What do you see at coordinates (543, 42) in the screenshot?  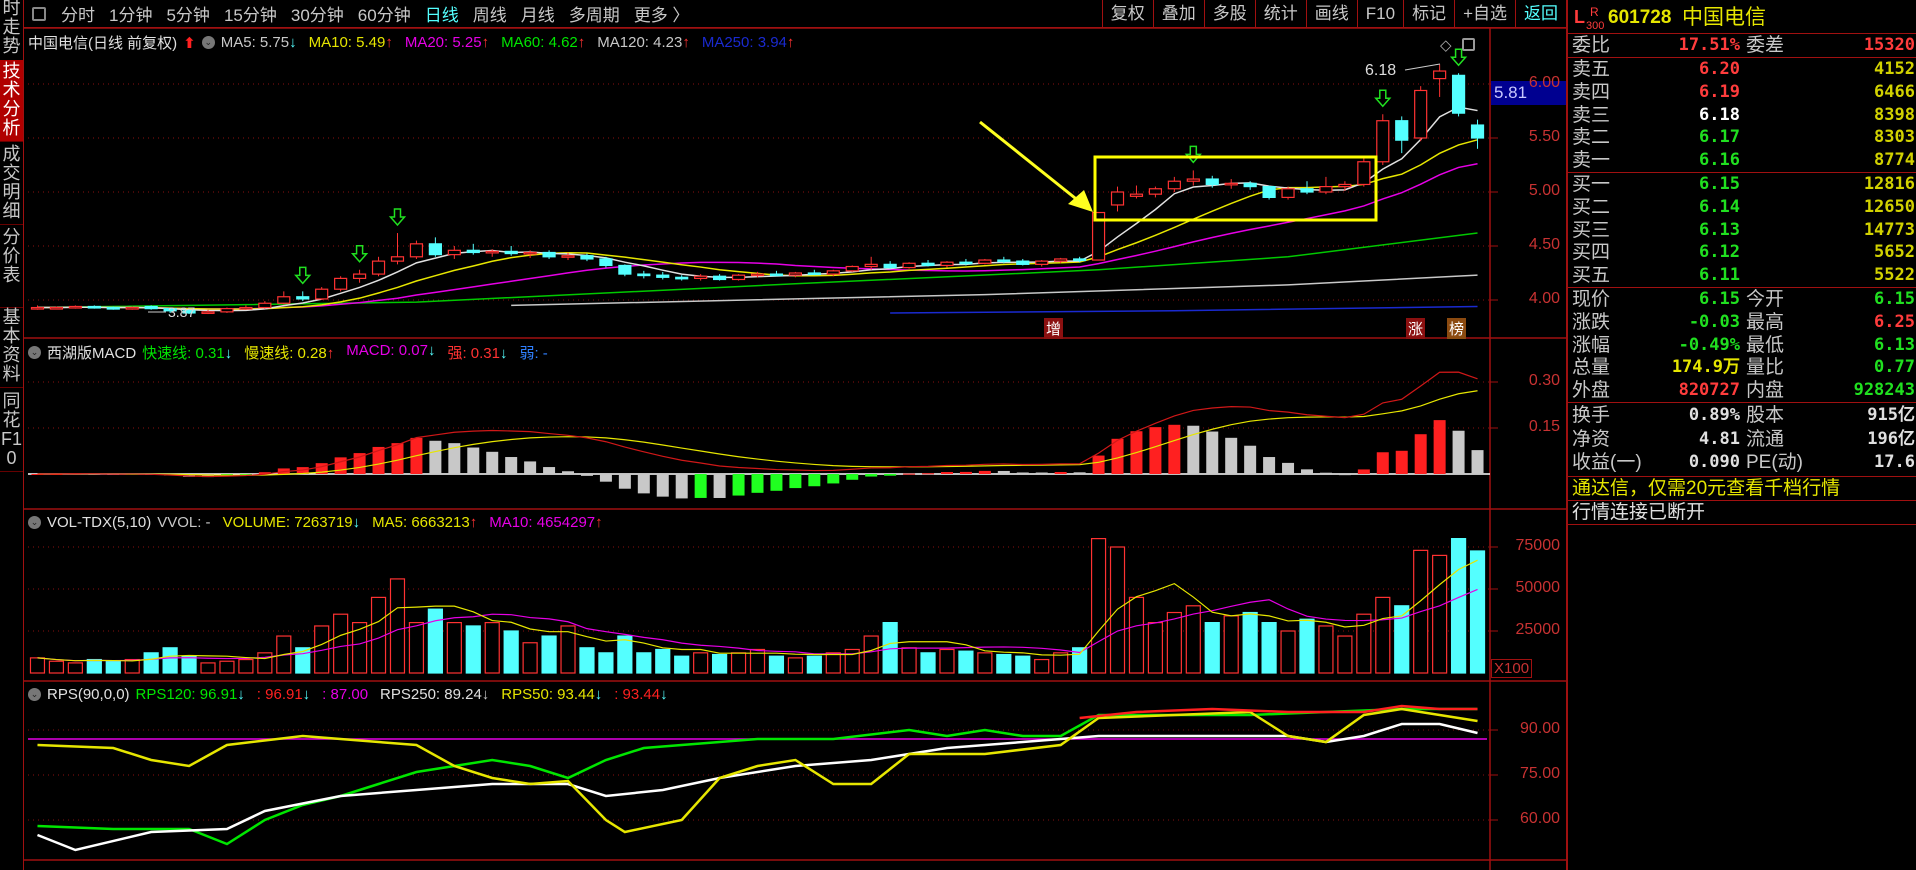 I see `indicator-value: MA60: 4.62↑` at bounding box center [543, 42].